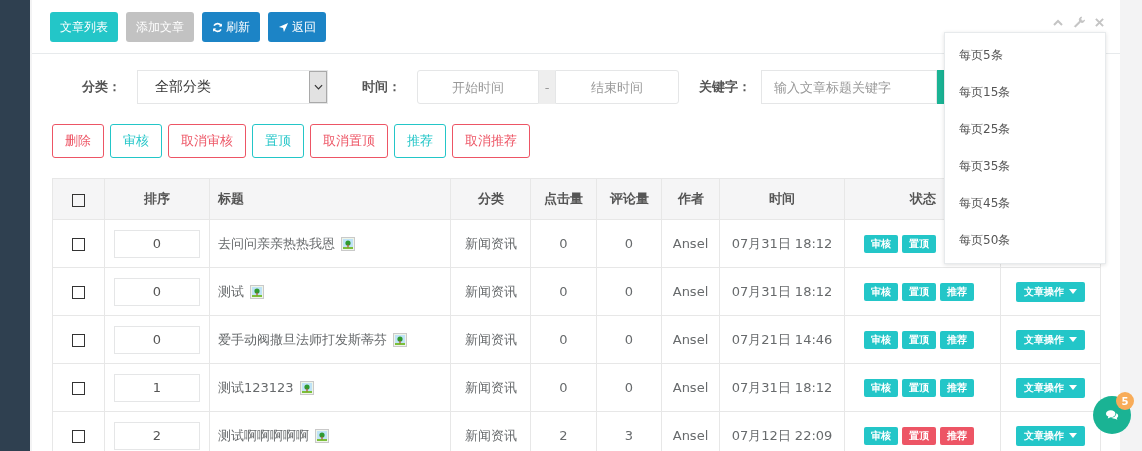  Describe the element at coordinates (302, 339) in the screenshot. I see `article-title: 爱手动阀撒旦法师打发斯蒂芬` at that location.